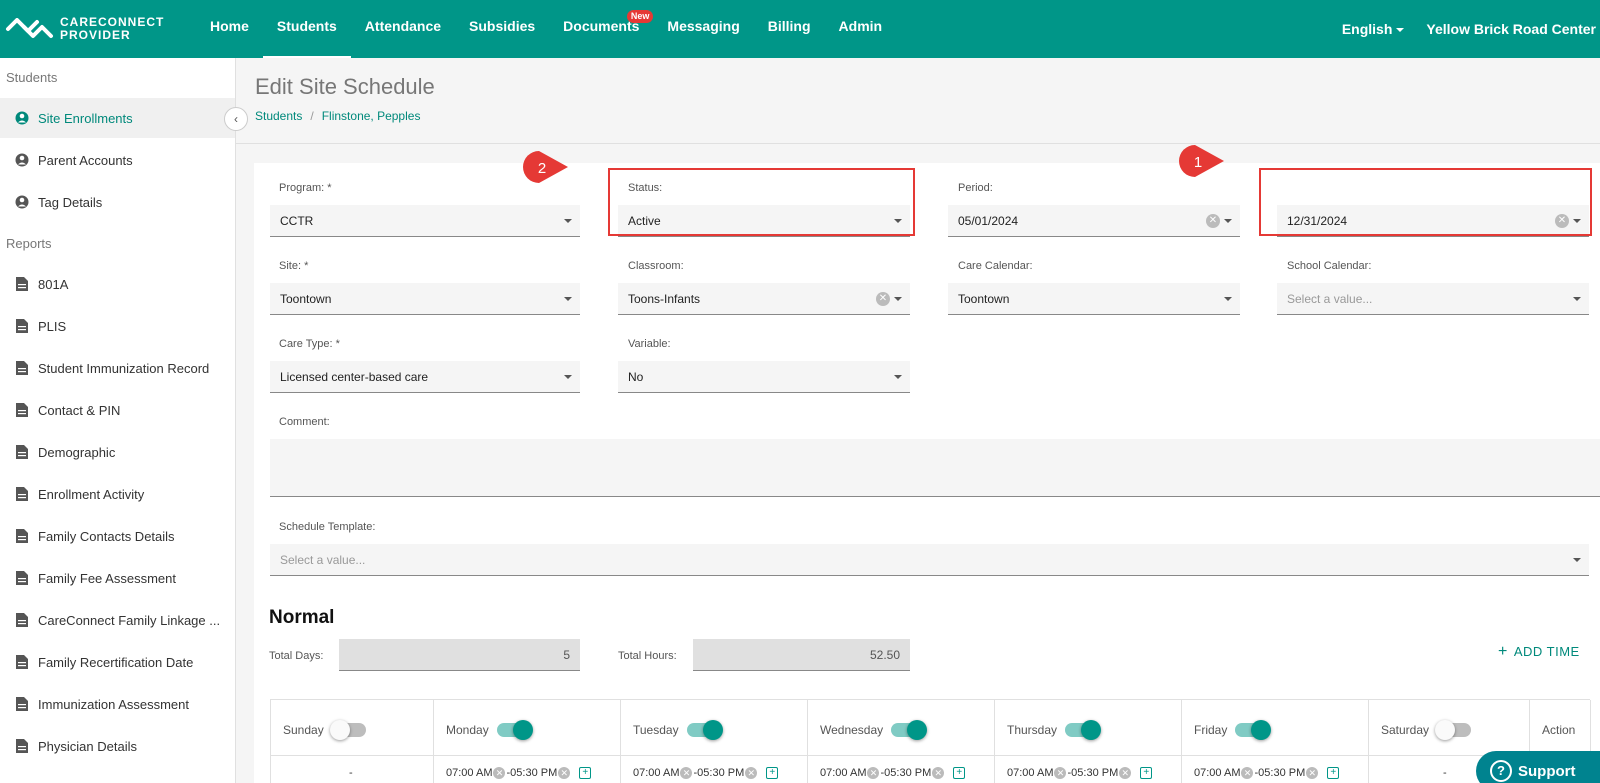 The height and width of the screenshot is (783, 1600). What do you see at coordinates (704, 730) in the screenshot?
I see `tuesday-toggle` at bounding box center [704, 730].